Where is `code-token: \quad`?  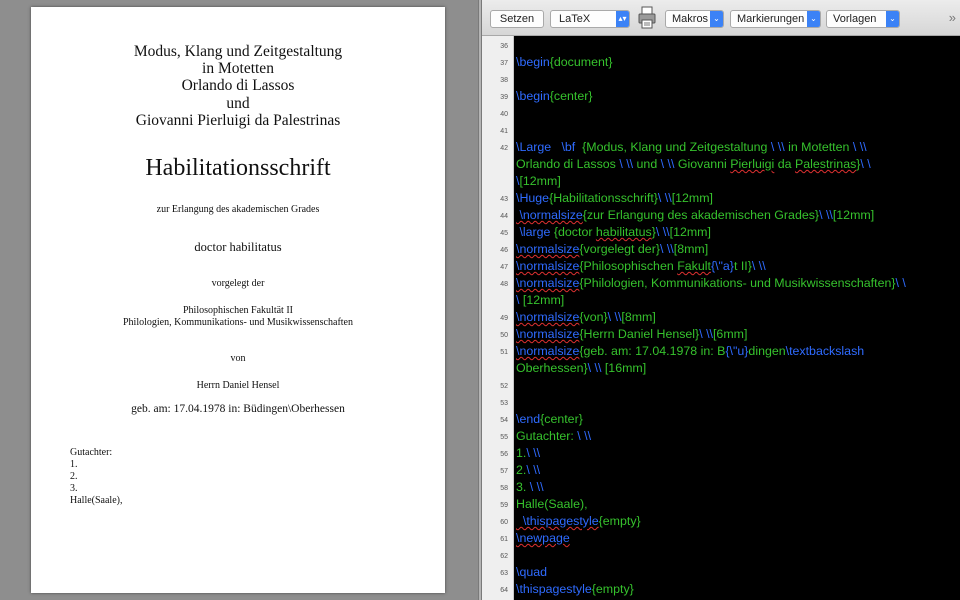 code-token: \quad is located at coordinates (532, 572).